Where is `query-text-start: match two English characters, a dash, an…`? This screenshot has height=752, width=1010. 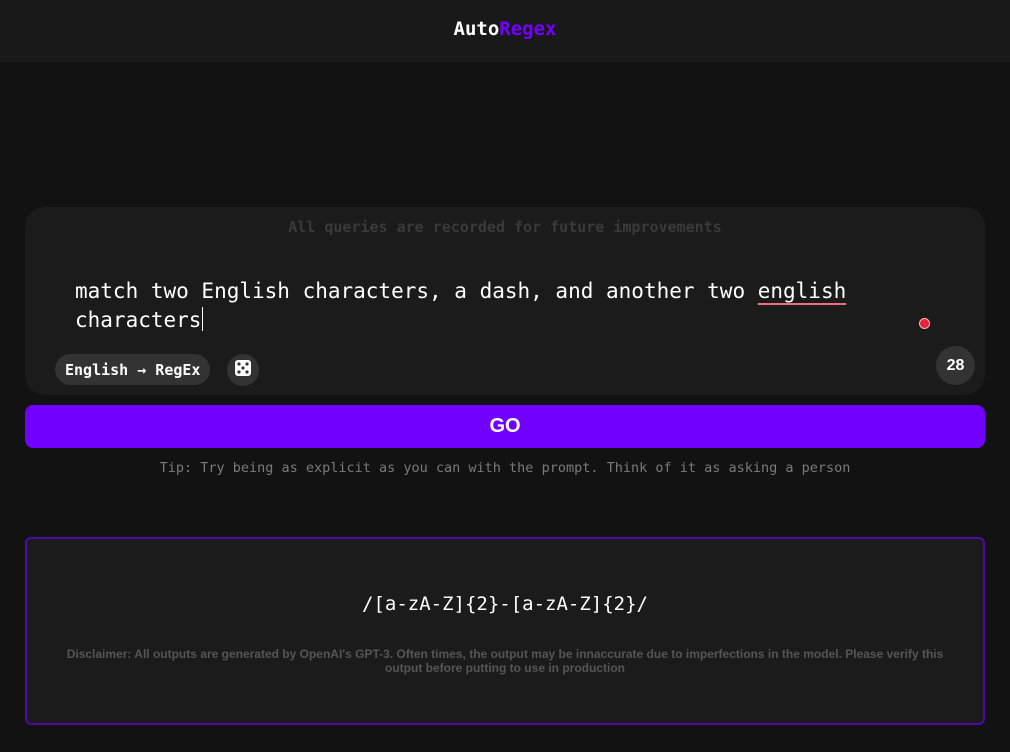 query-text-start: match two English characters, a dash, an… is located at coordinates (416, 291).